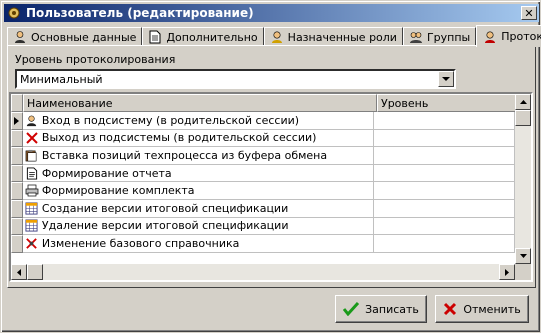 This screenshot has width=541, height=333. I want to click on tab-label: Протокол, so click(521, 36).